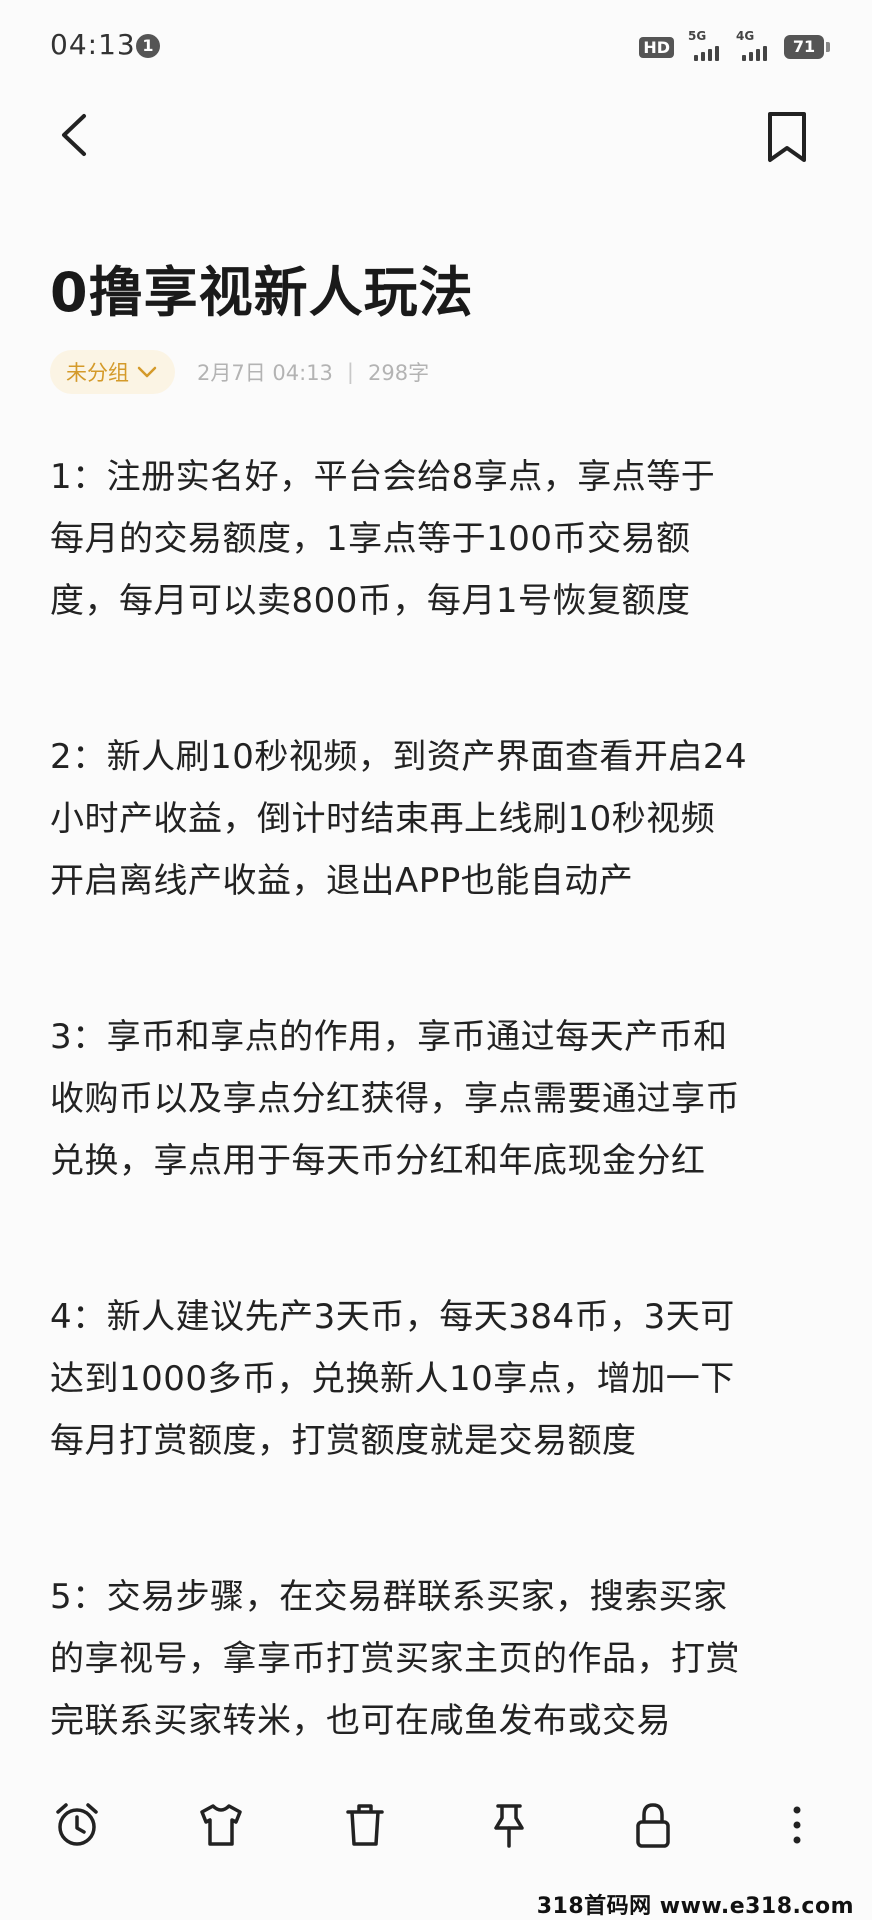 The width and height of the screenshot is (872, 1920). What do you see at coordinates (656, 47) in the screenshot?
I see `hd-voice-icon: HD` at bounding box center [656, 47].